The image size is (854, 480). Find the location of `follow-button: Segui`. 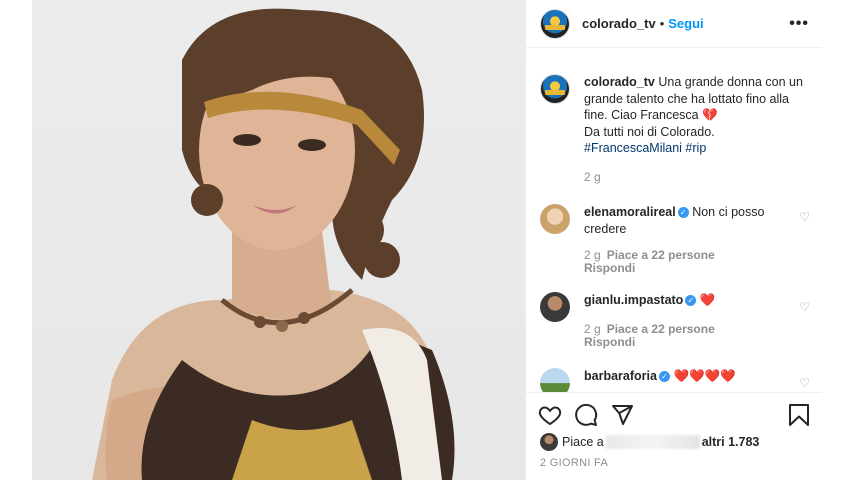

follow-button: Segui is located at coordinates (685, 23).